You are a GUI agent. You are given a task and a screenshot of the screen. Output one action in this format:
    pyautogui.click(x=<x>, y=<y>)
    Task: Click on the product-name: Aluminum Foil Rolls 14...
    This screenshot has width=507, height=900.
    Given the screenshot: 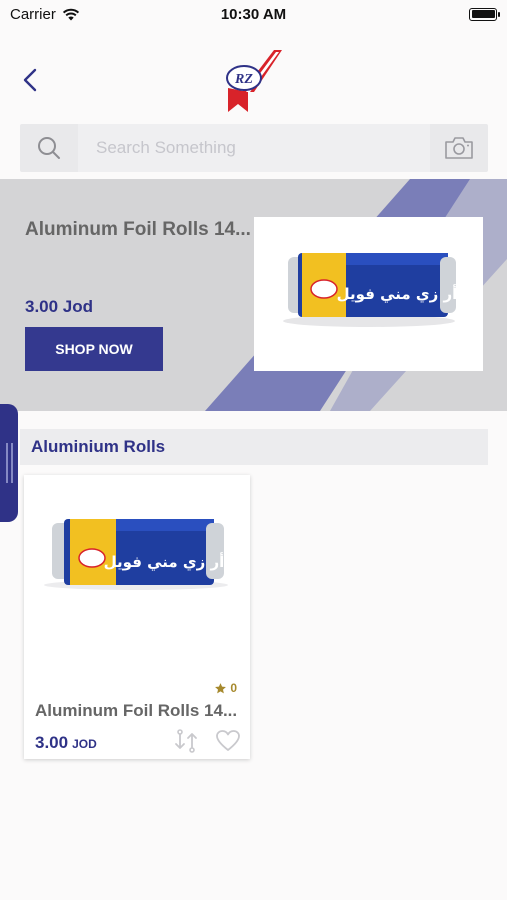 What is the action you would take?
    pyautogui.click(x=136, y=710)
    